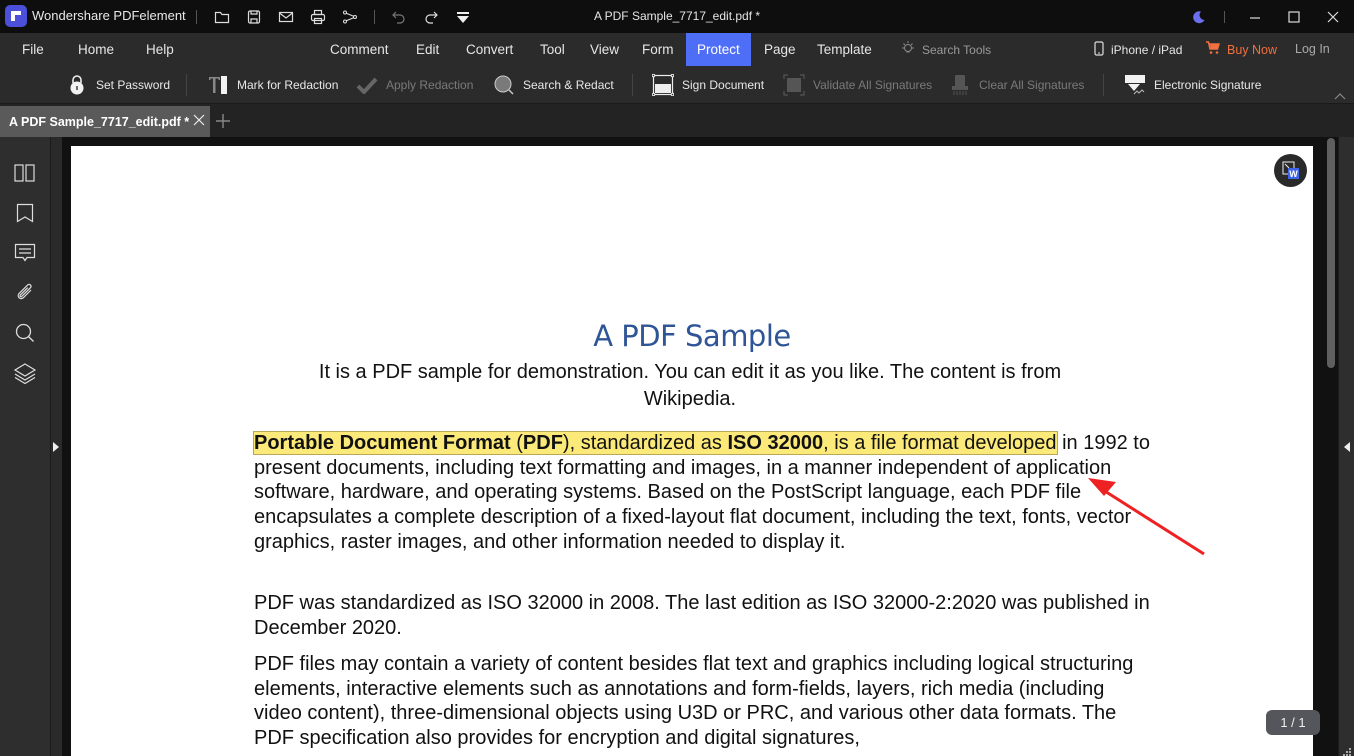 The width and height of the screenshot is (1354, 756). What do you see at coordinates (286, 17) in the screenshot?
I see `email-icon` at bounding box center [286, 17].